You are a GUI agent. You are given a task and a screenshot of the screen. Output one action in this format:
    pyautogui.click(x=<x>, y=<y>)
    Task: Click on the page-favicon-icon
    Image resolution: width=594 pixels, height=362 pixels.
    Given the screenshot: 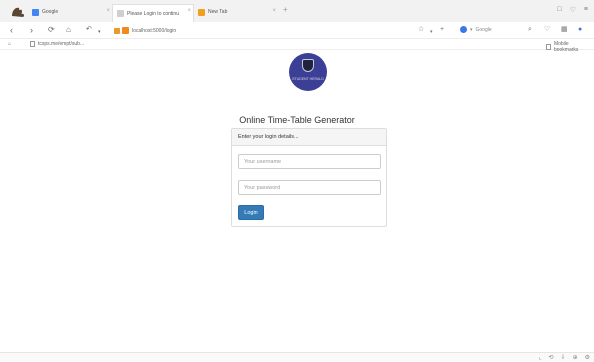 What is the action you would take?
    pyautogui.click(x=120, y=13)
    